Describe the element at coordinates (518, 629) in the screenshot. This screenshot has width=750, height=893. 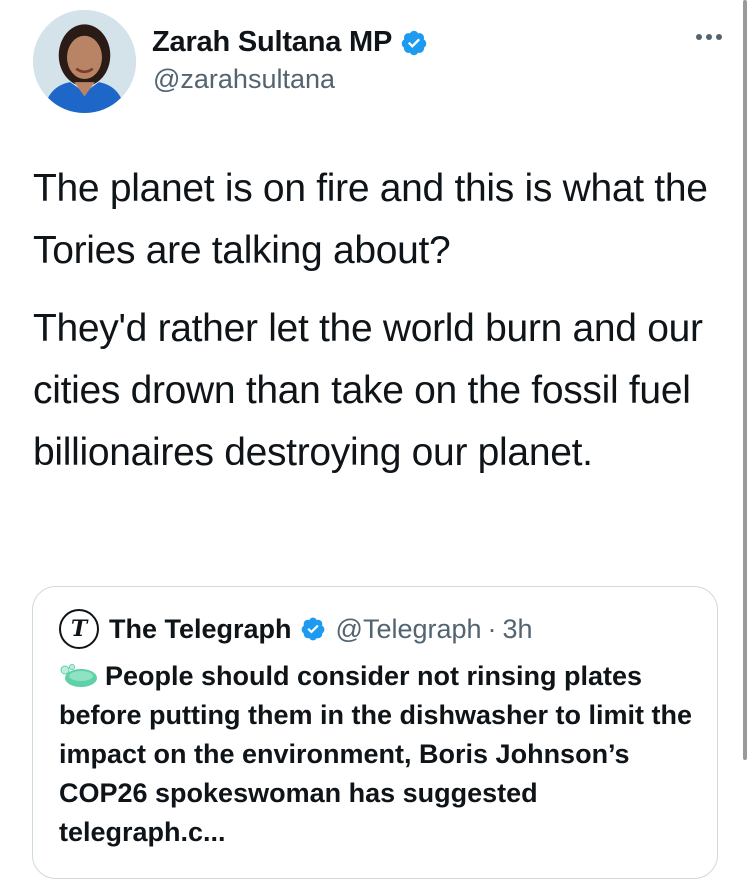
I see `quoted-timestamp: 3h` at that location.